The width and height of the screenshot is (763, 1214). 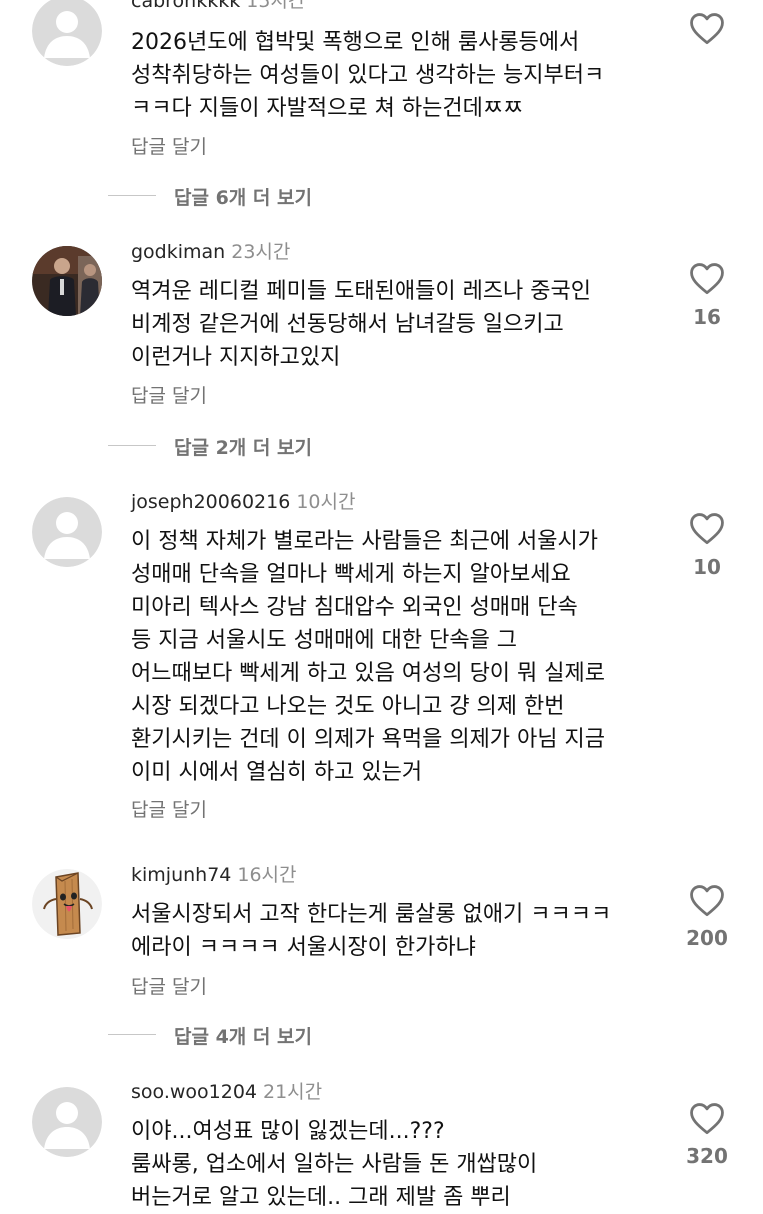 I want to click on comment-text-line: 성착취당하는 여성들이 있다고 생각하는 능지부터ㅋ, so click(x=368, y=75).